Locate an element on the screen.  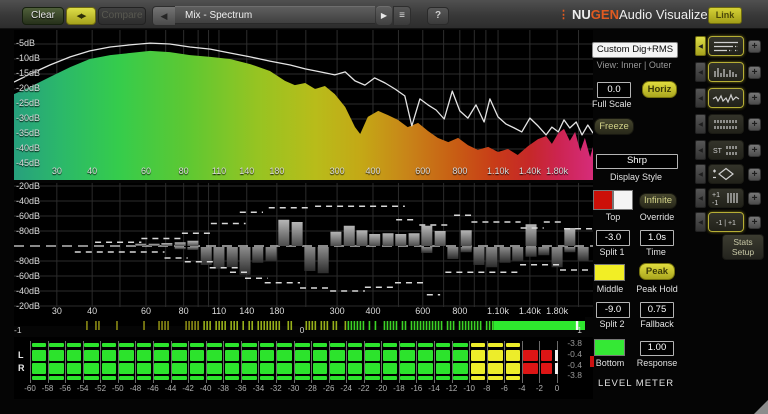
time-input: 1.0s is located at coordinates (657, 238).